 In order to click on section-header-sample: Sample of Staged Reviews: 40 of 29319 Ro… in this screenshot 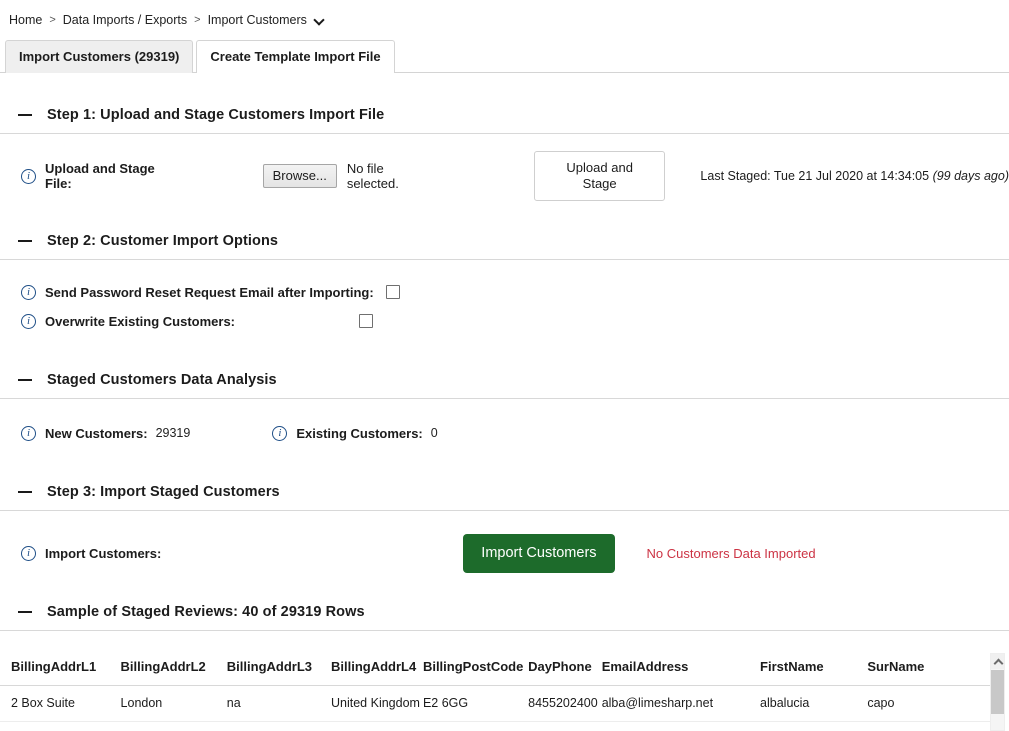, I will do `click(504, 612)`.